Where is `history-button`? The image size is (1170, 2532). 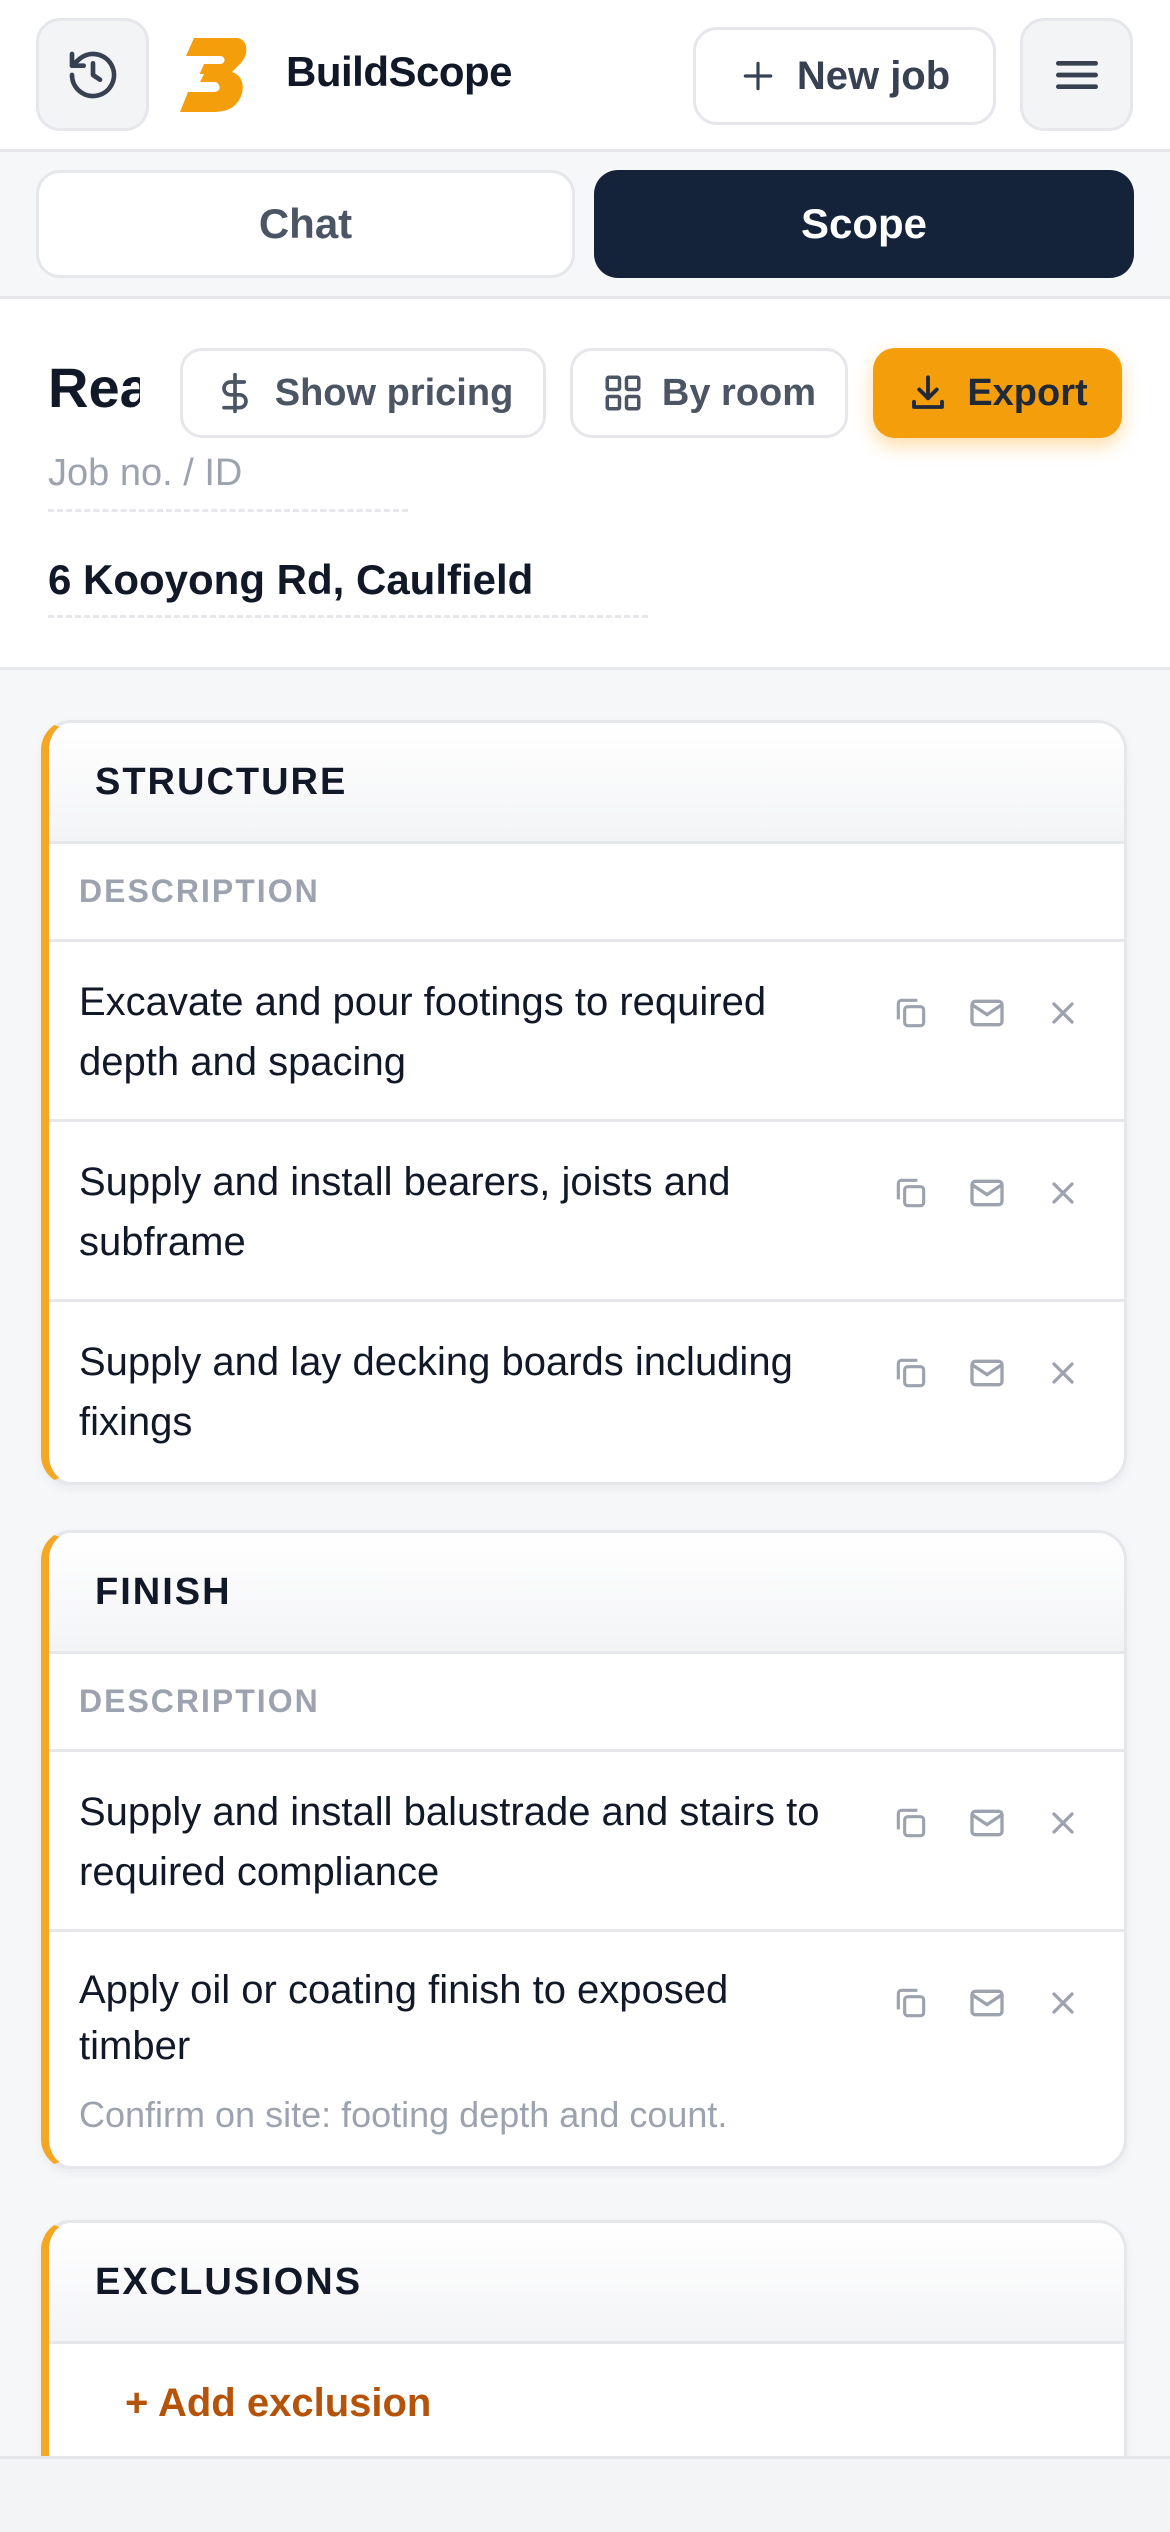 history-button is located at coordinates (92, 74).